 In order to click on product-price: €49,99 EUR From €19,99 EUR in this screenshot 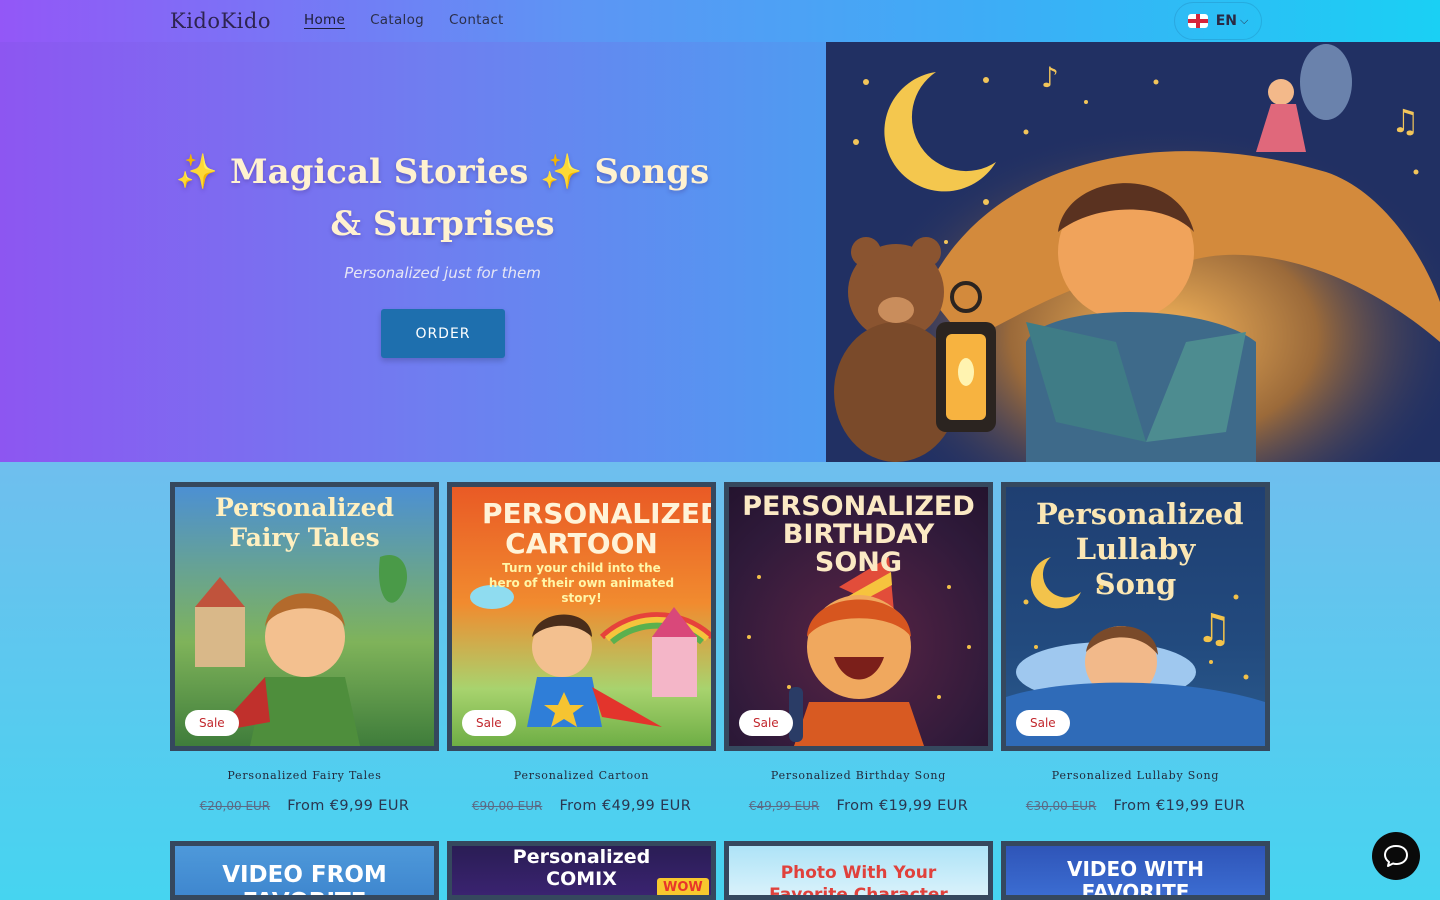, I will do `click(858, 804)`.